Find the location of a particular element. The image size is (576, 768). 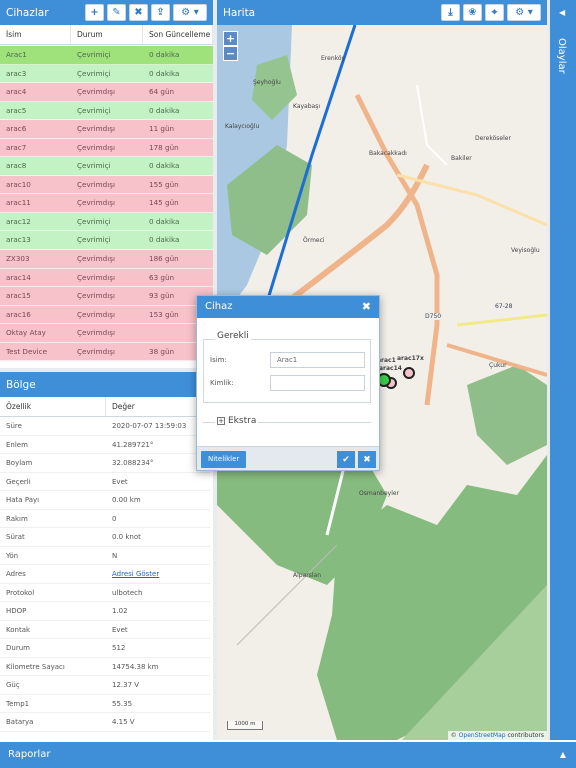

remove-device-button: ✖ is located at coordinates (138, 12).